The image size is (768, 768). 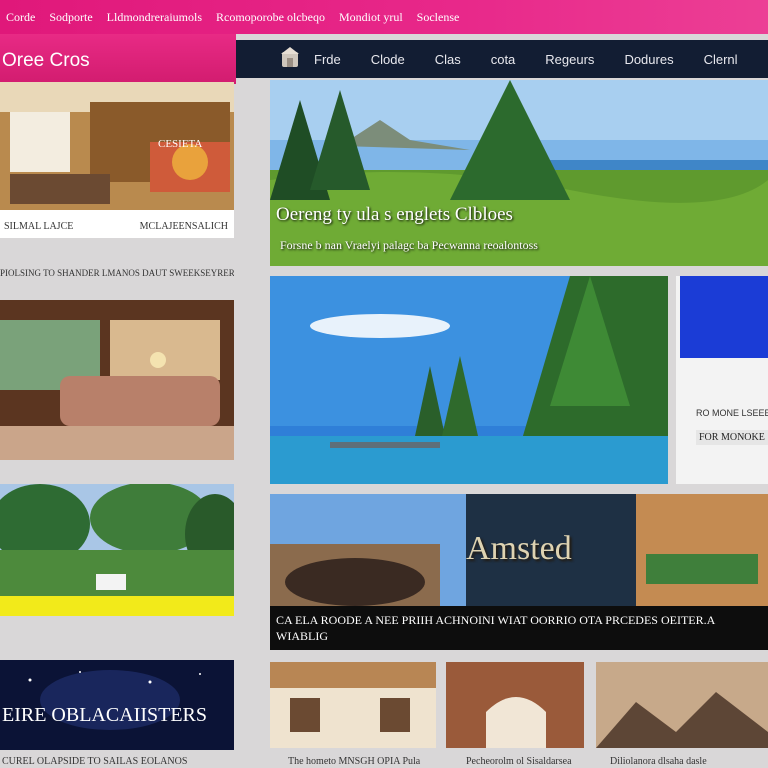 I want to click on nav-item: Dodures, so click(x=648, y=59).